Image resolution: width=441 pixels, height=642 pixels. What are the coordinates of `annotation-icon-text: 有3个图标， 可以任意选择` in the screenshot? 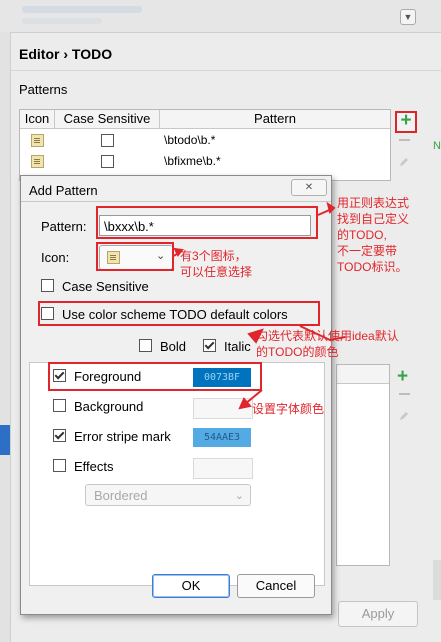 It's located at (216, 264).